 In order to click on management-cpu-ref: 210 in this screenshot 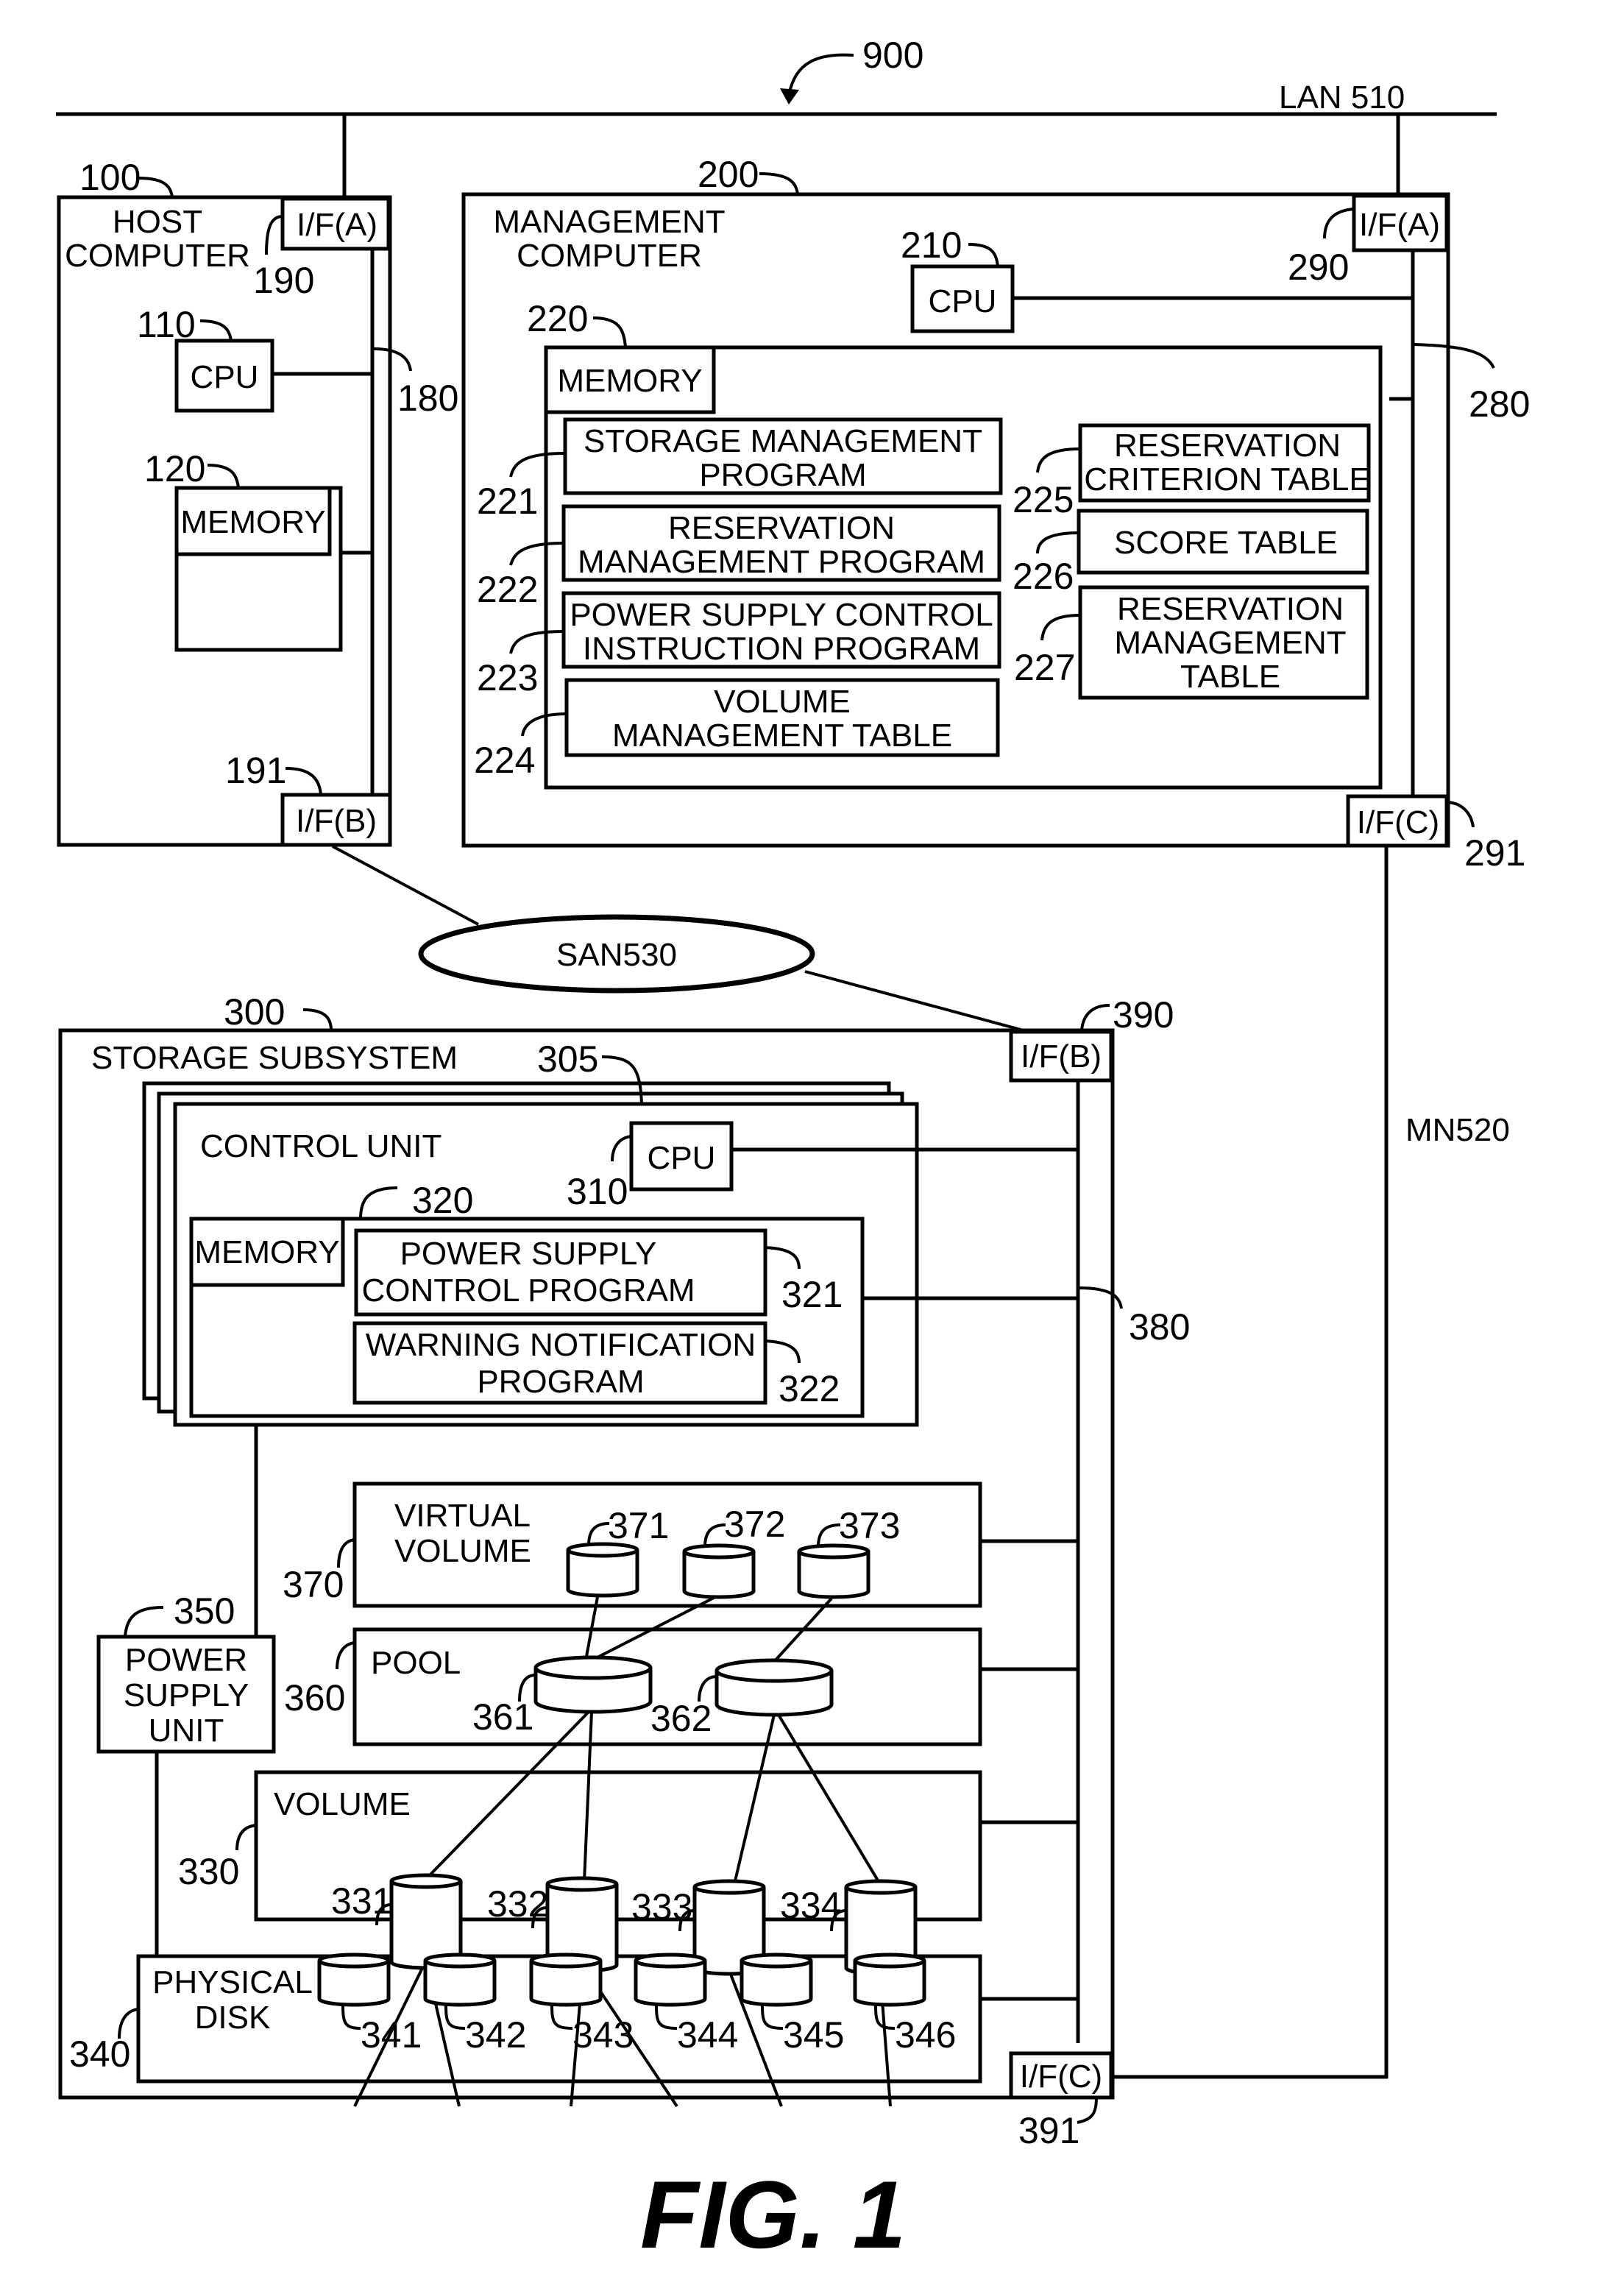, I will do `click(931, 245)`.